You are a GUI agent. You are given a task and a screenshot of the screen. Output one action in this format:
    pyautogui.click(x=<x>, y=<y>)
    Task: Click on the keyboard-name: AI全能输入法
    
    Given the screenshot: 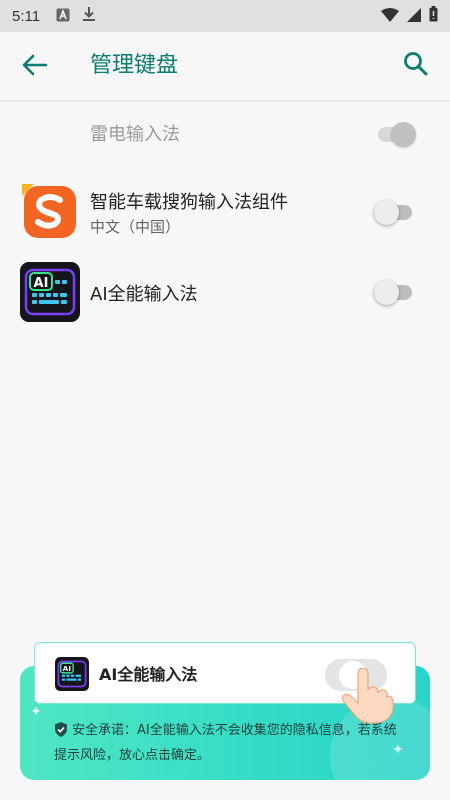 What is the action you would take?
    pyautogui.click(x=144, y=294)
    